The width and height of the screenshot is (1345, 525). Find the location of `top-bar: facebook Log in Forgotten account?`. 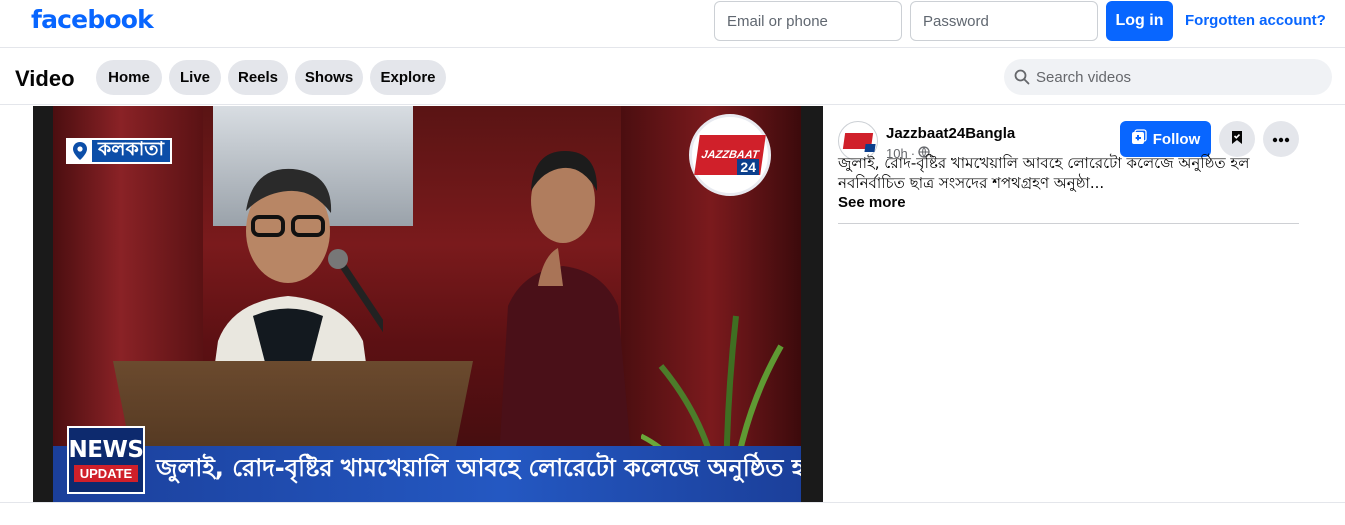

top-bar: facebook Log in Forgotten account? is located at coordinates (672, 24).